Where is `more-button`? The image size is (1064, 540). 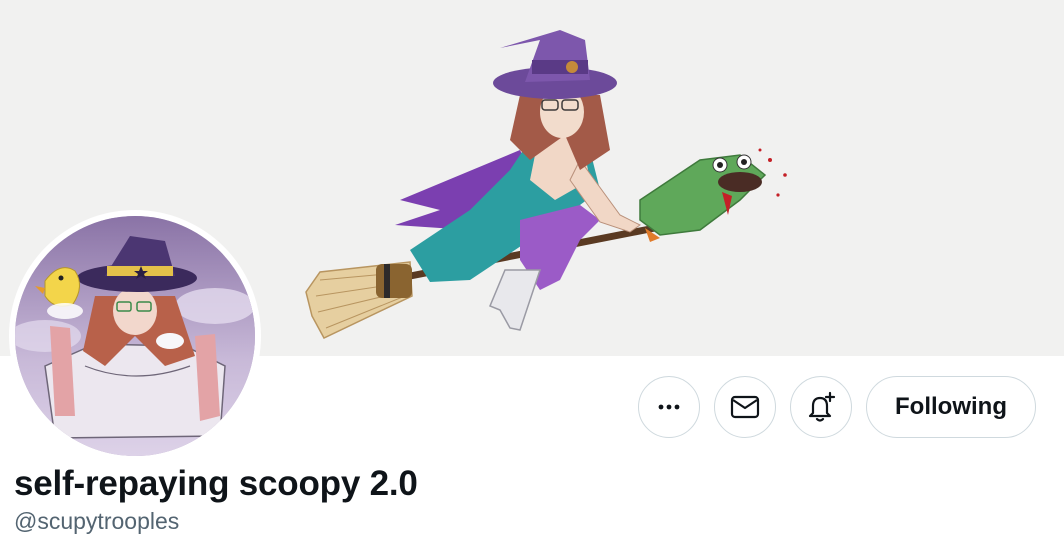 more-button is located at coordinates (669, 407).